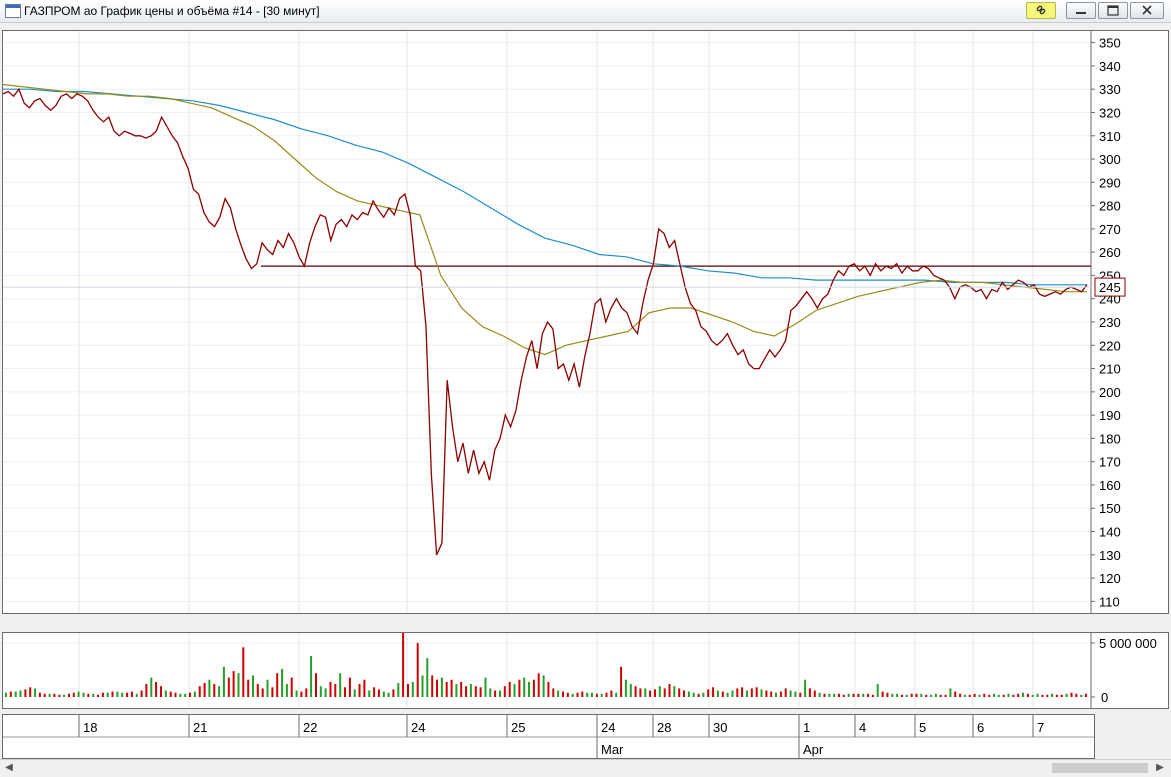 The width and height of the screenshot is (1171, 777). Describe the element at coordinates (1110, 66) in the screenshot. I see `price-tick-label: 340` at that location.